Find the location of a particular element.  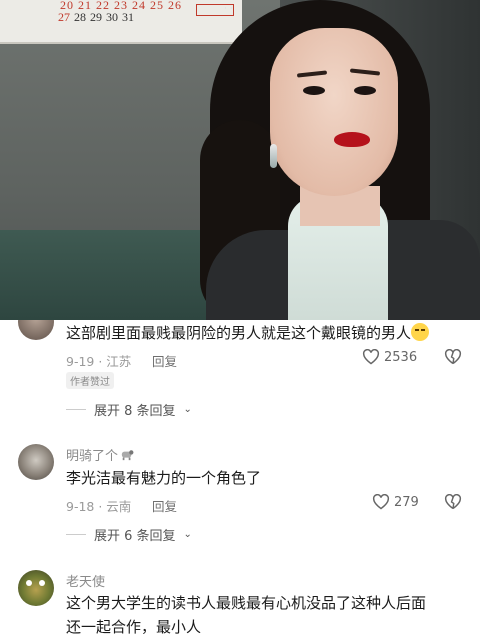

calendar-row-2: 27 28 29 30 31 is located at coordinates (96, 17).